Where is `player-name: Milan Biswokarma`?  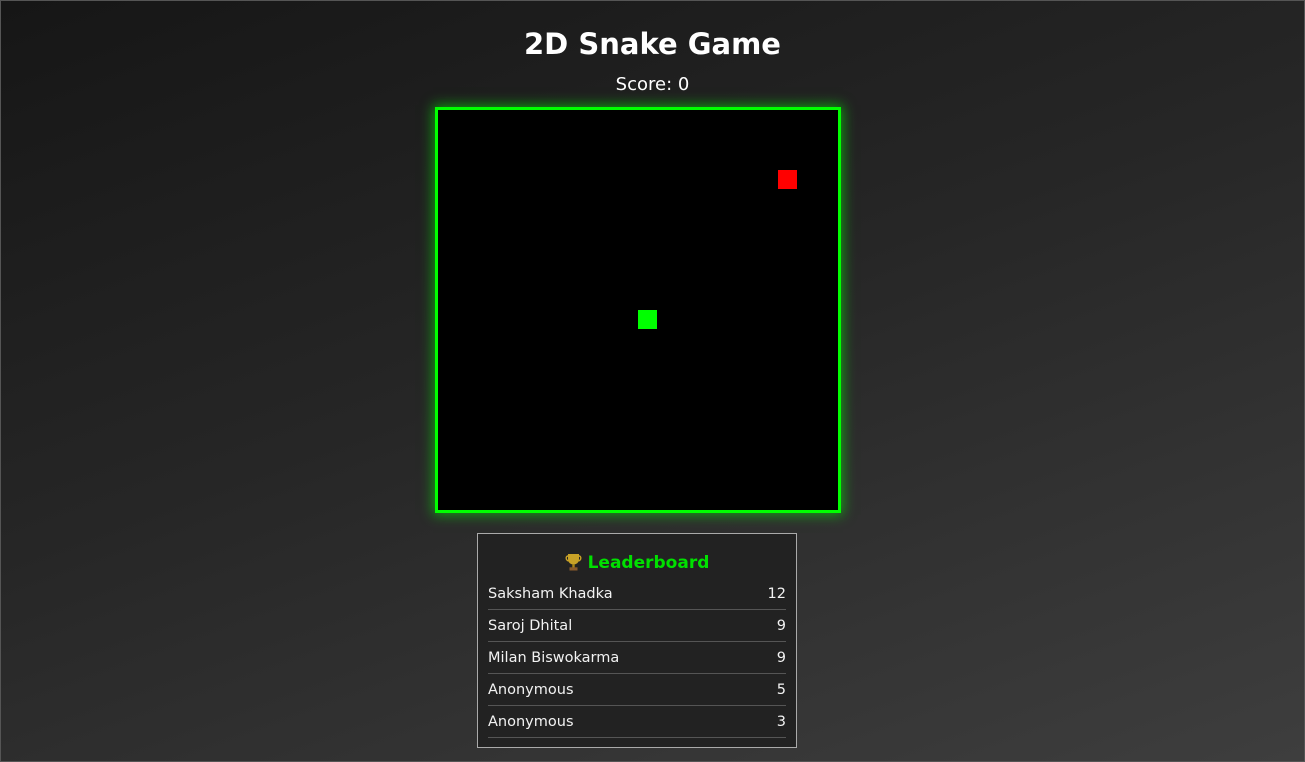
player-name: Milan Biswokarma is located at coordinates (554, 657).